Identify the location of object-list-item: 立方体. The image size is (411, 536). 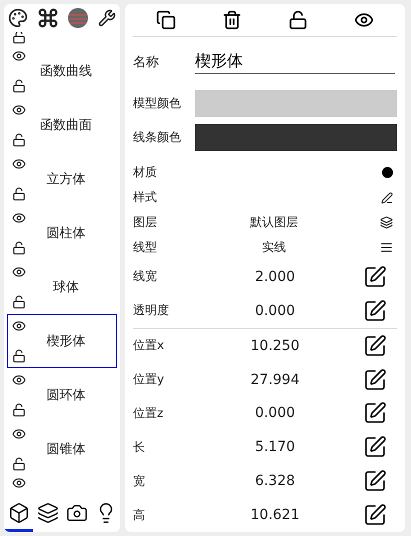
(62, 179).